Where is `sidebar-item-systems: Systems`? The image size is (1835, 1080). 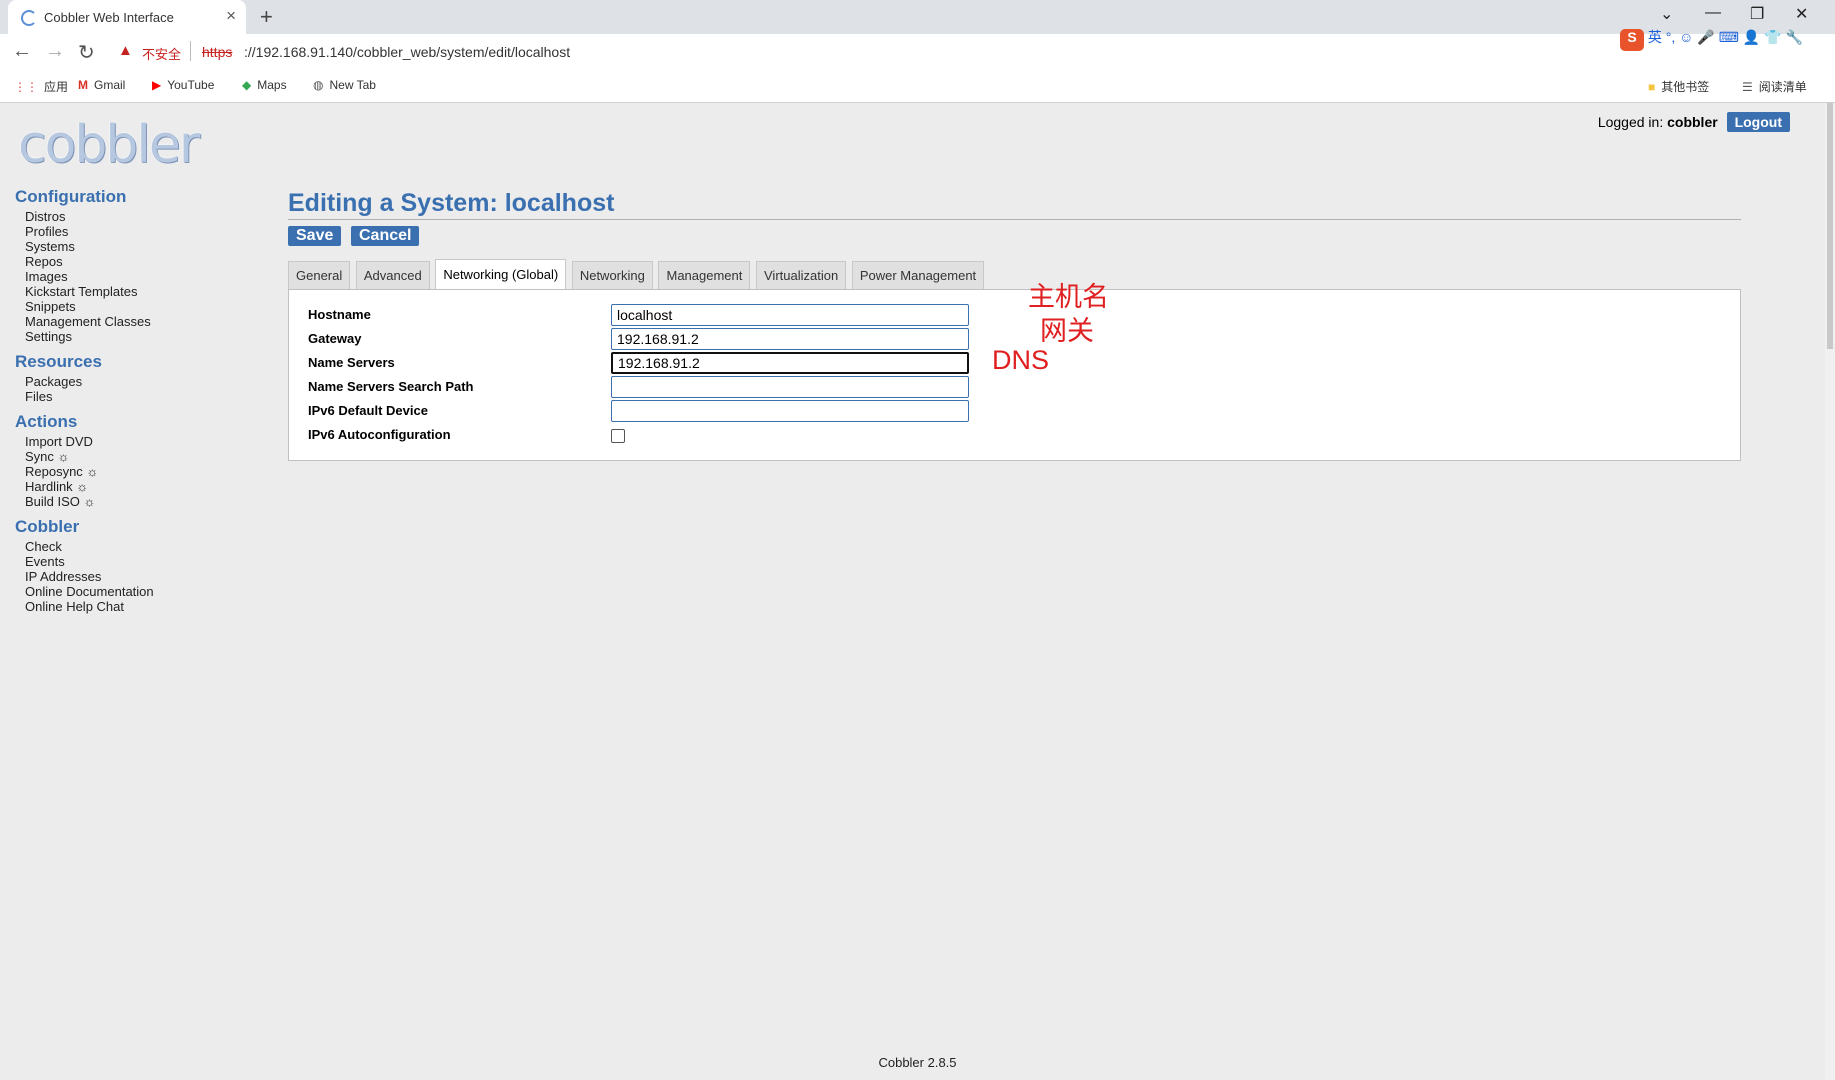
sidebar-item-systems: Systems is located at coordinates (89, 246).